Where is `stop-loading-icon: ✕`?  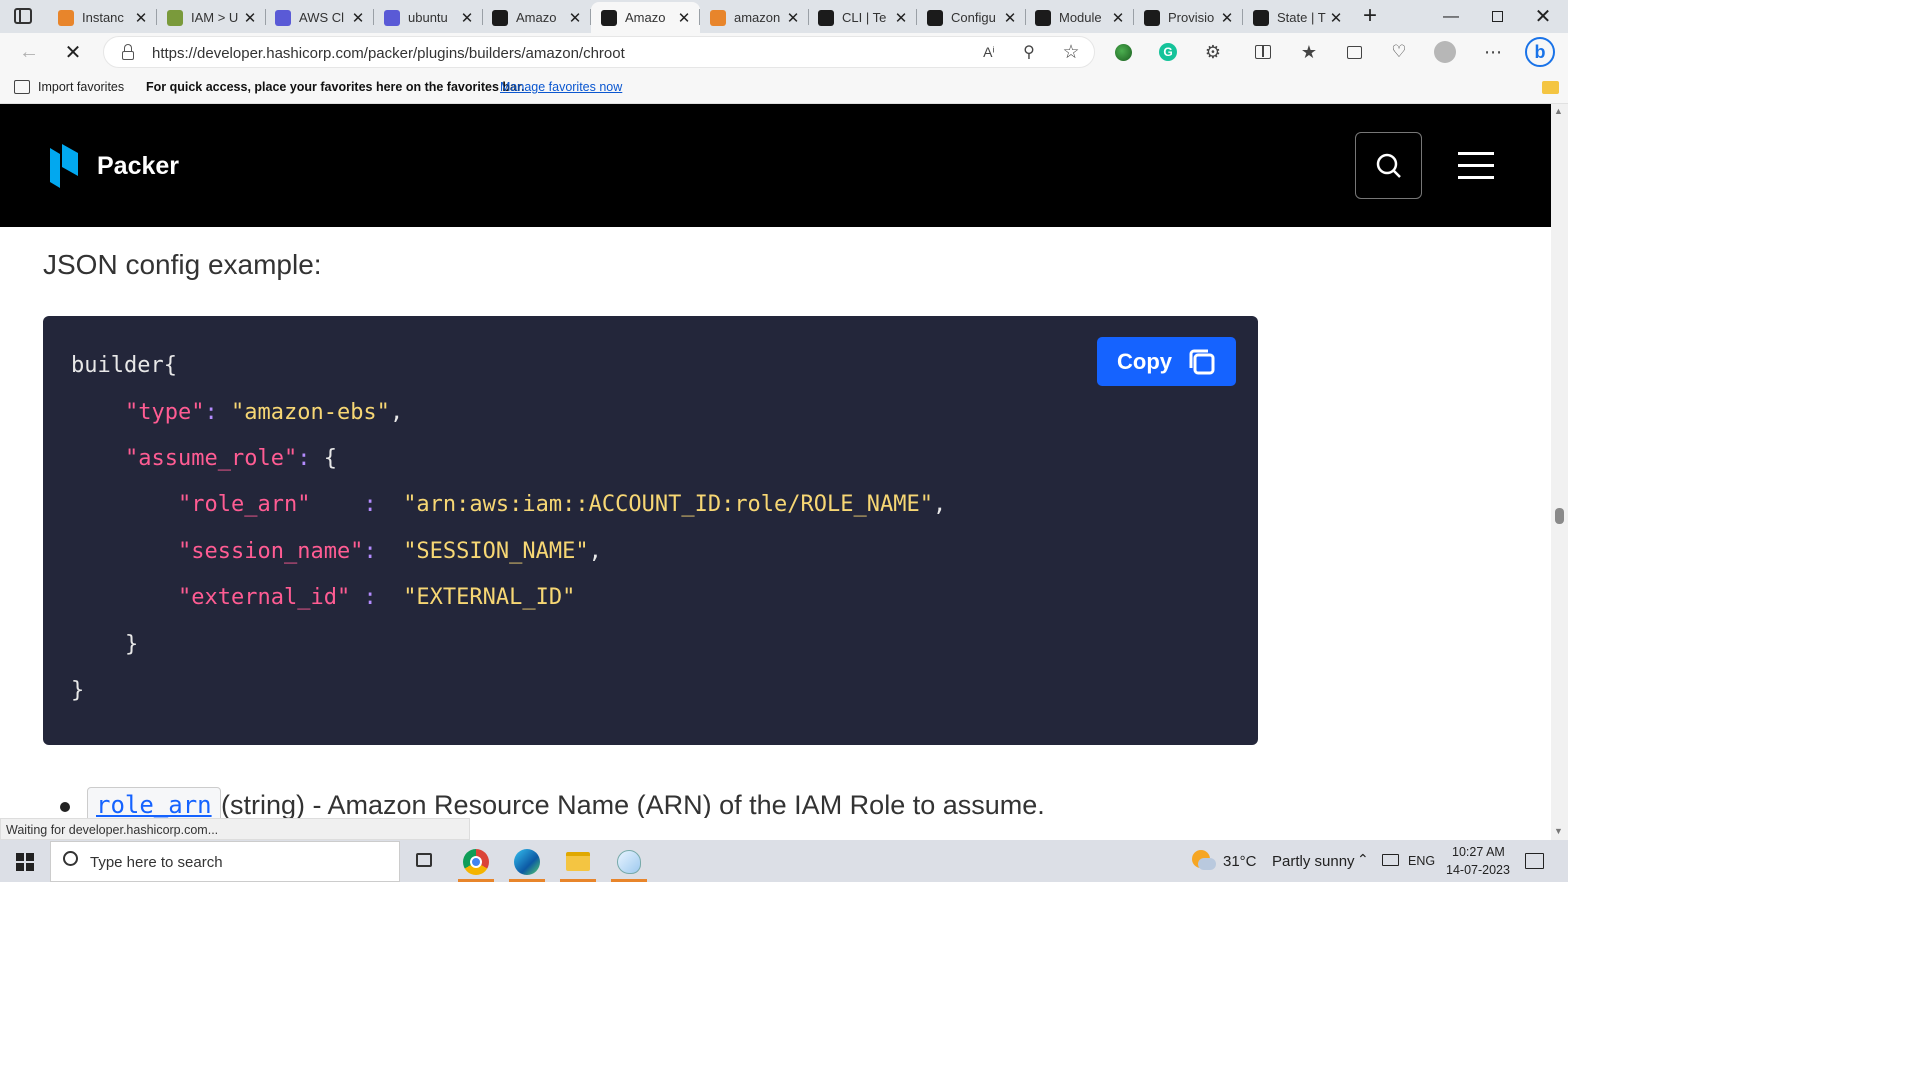
stop-loading-icon: ✕ is located at coordinates (73, 52).